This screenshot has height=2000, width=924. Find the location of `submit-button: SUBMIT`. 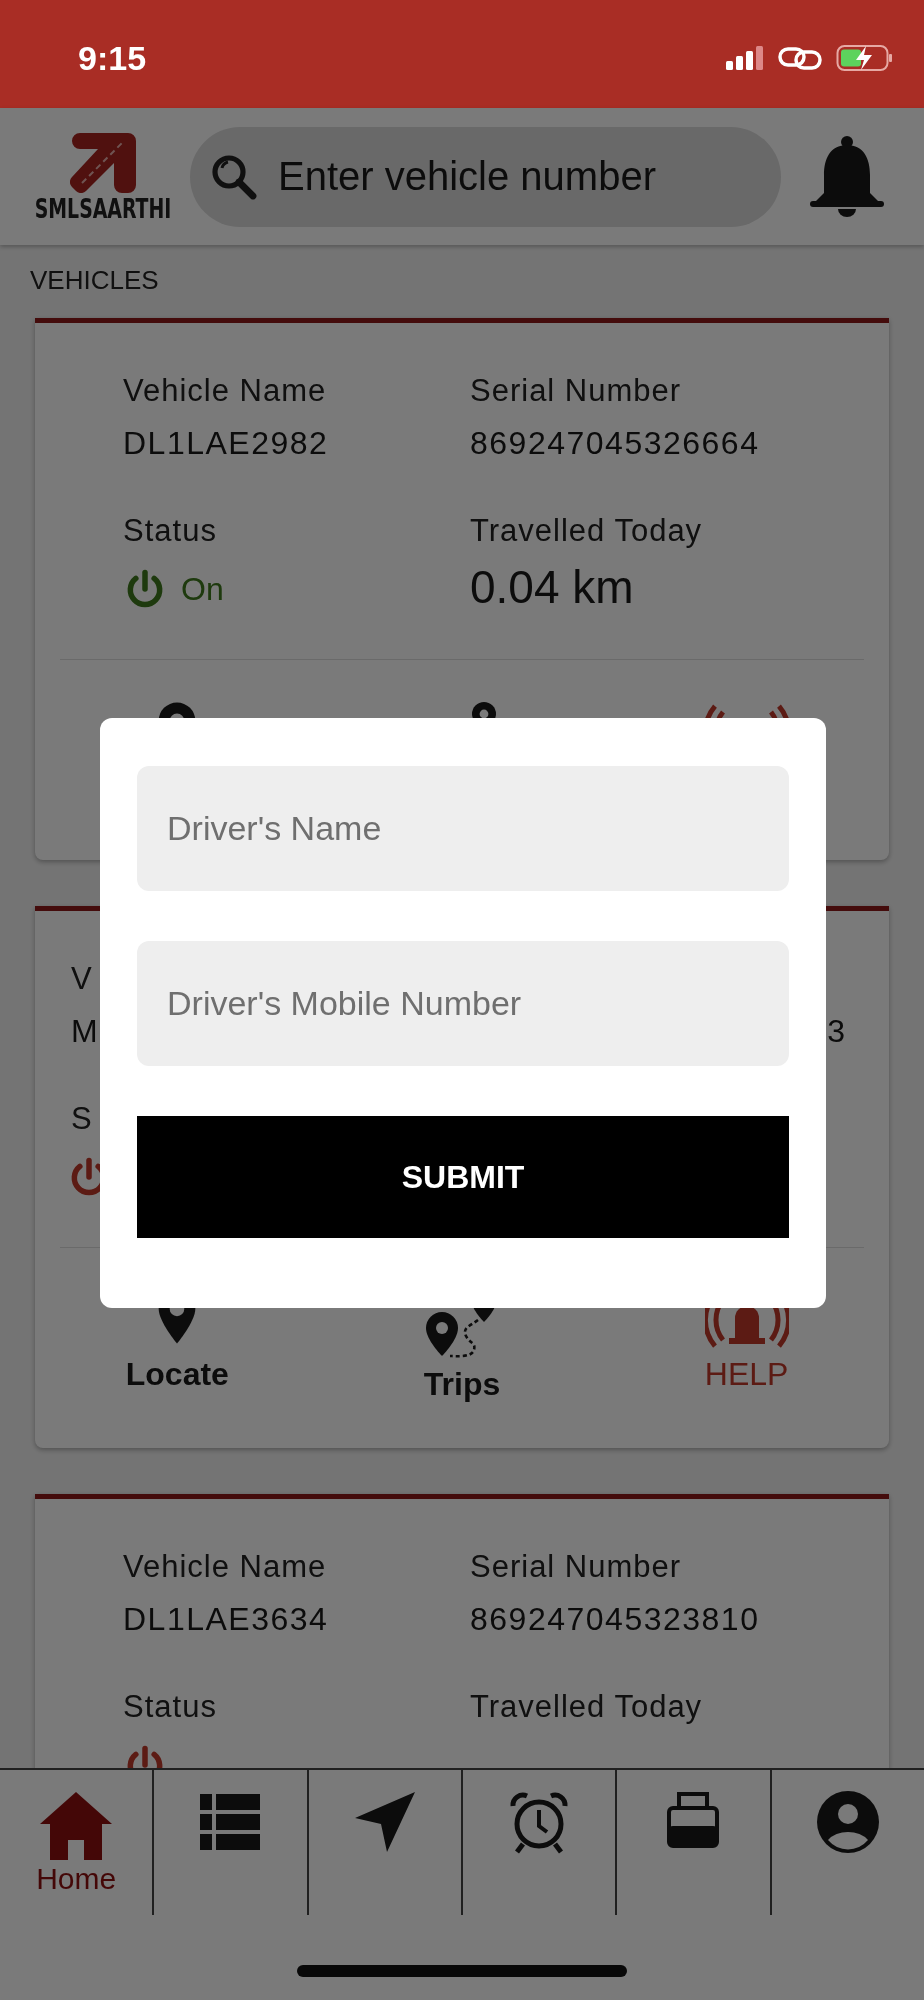

submit-button: SUBMIT is located at coordinates (463, 1177).